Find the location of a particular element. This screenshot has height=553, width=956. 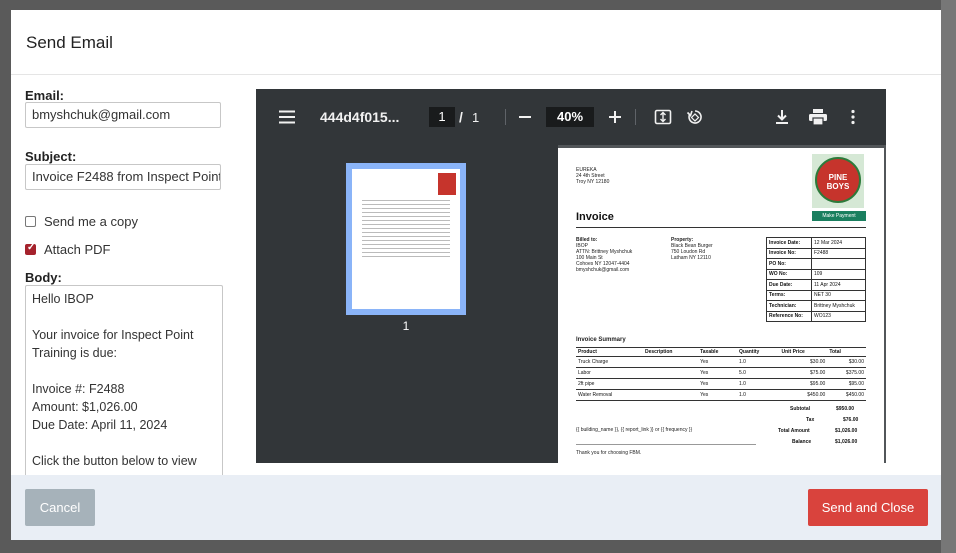

thank-you-text: Thank you for choosing FBM. is located at coordinates (609, 453).